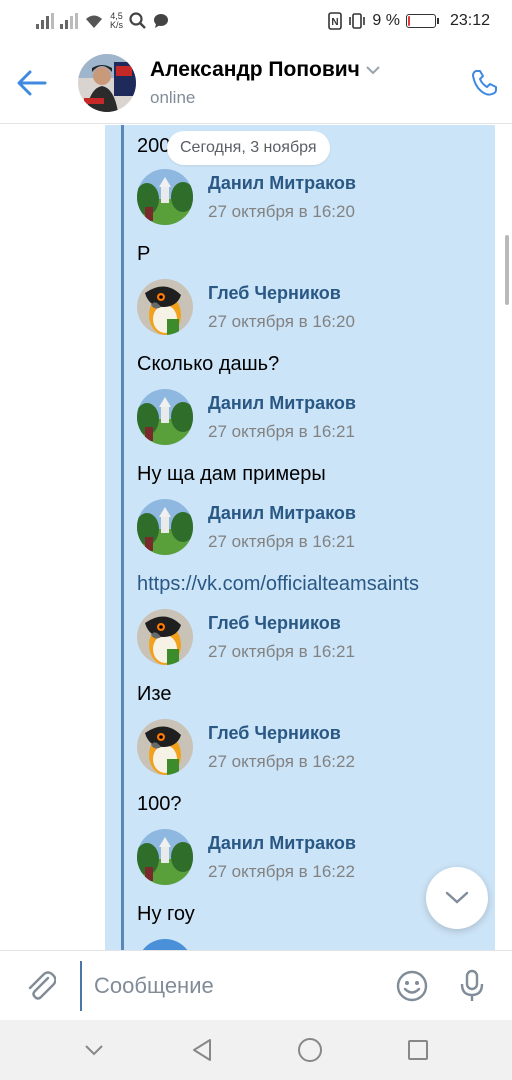  I want to click on microphone-icon, so click(472, 985).